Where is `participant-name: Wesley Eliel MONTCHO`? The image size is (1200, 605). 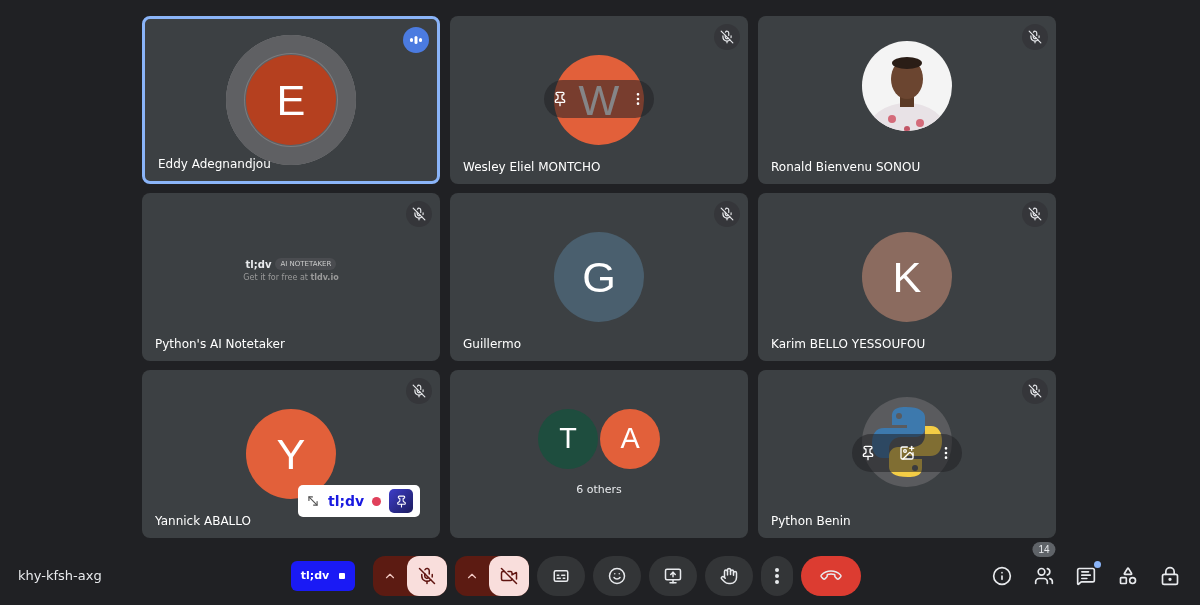 participant-name: Wesley Eliel MONTCHO is located at coordinates (532, 167).